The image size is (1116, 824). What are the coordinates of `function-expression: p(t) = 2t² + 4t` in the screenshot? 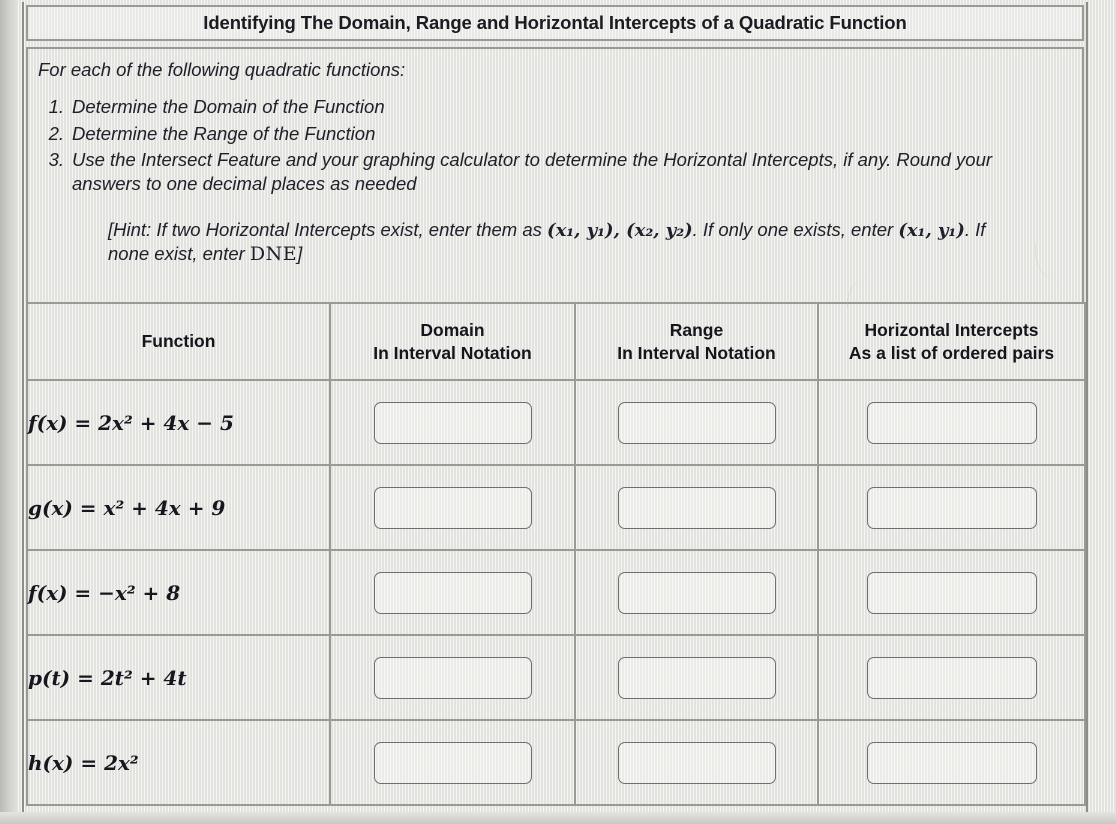 It's located at (178, 677).